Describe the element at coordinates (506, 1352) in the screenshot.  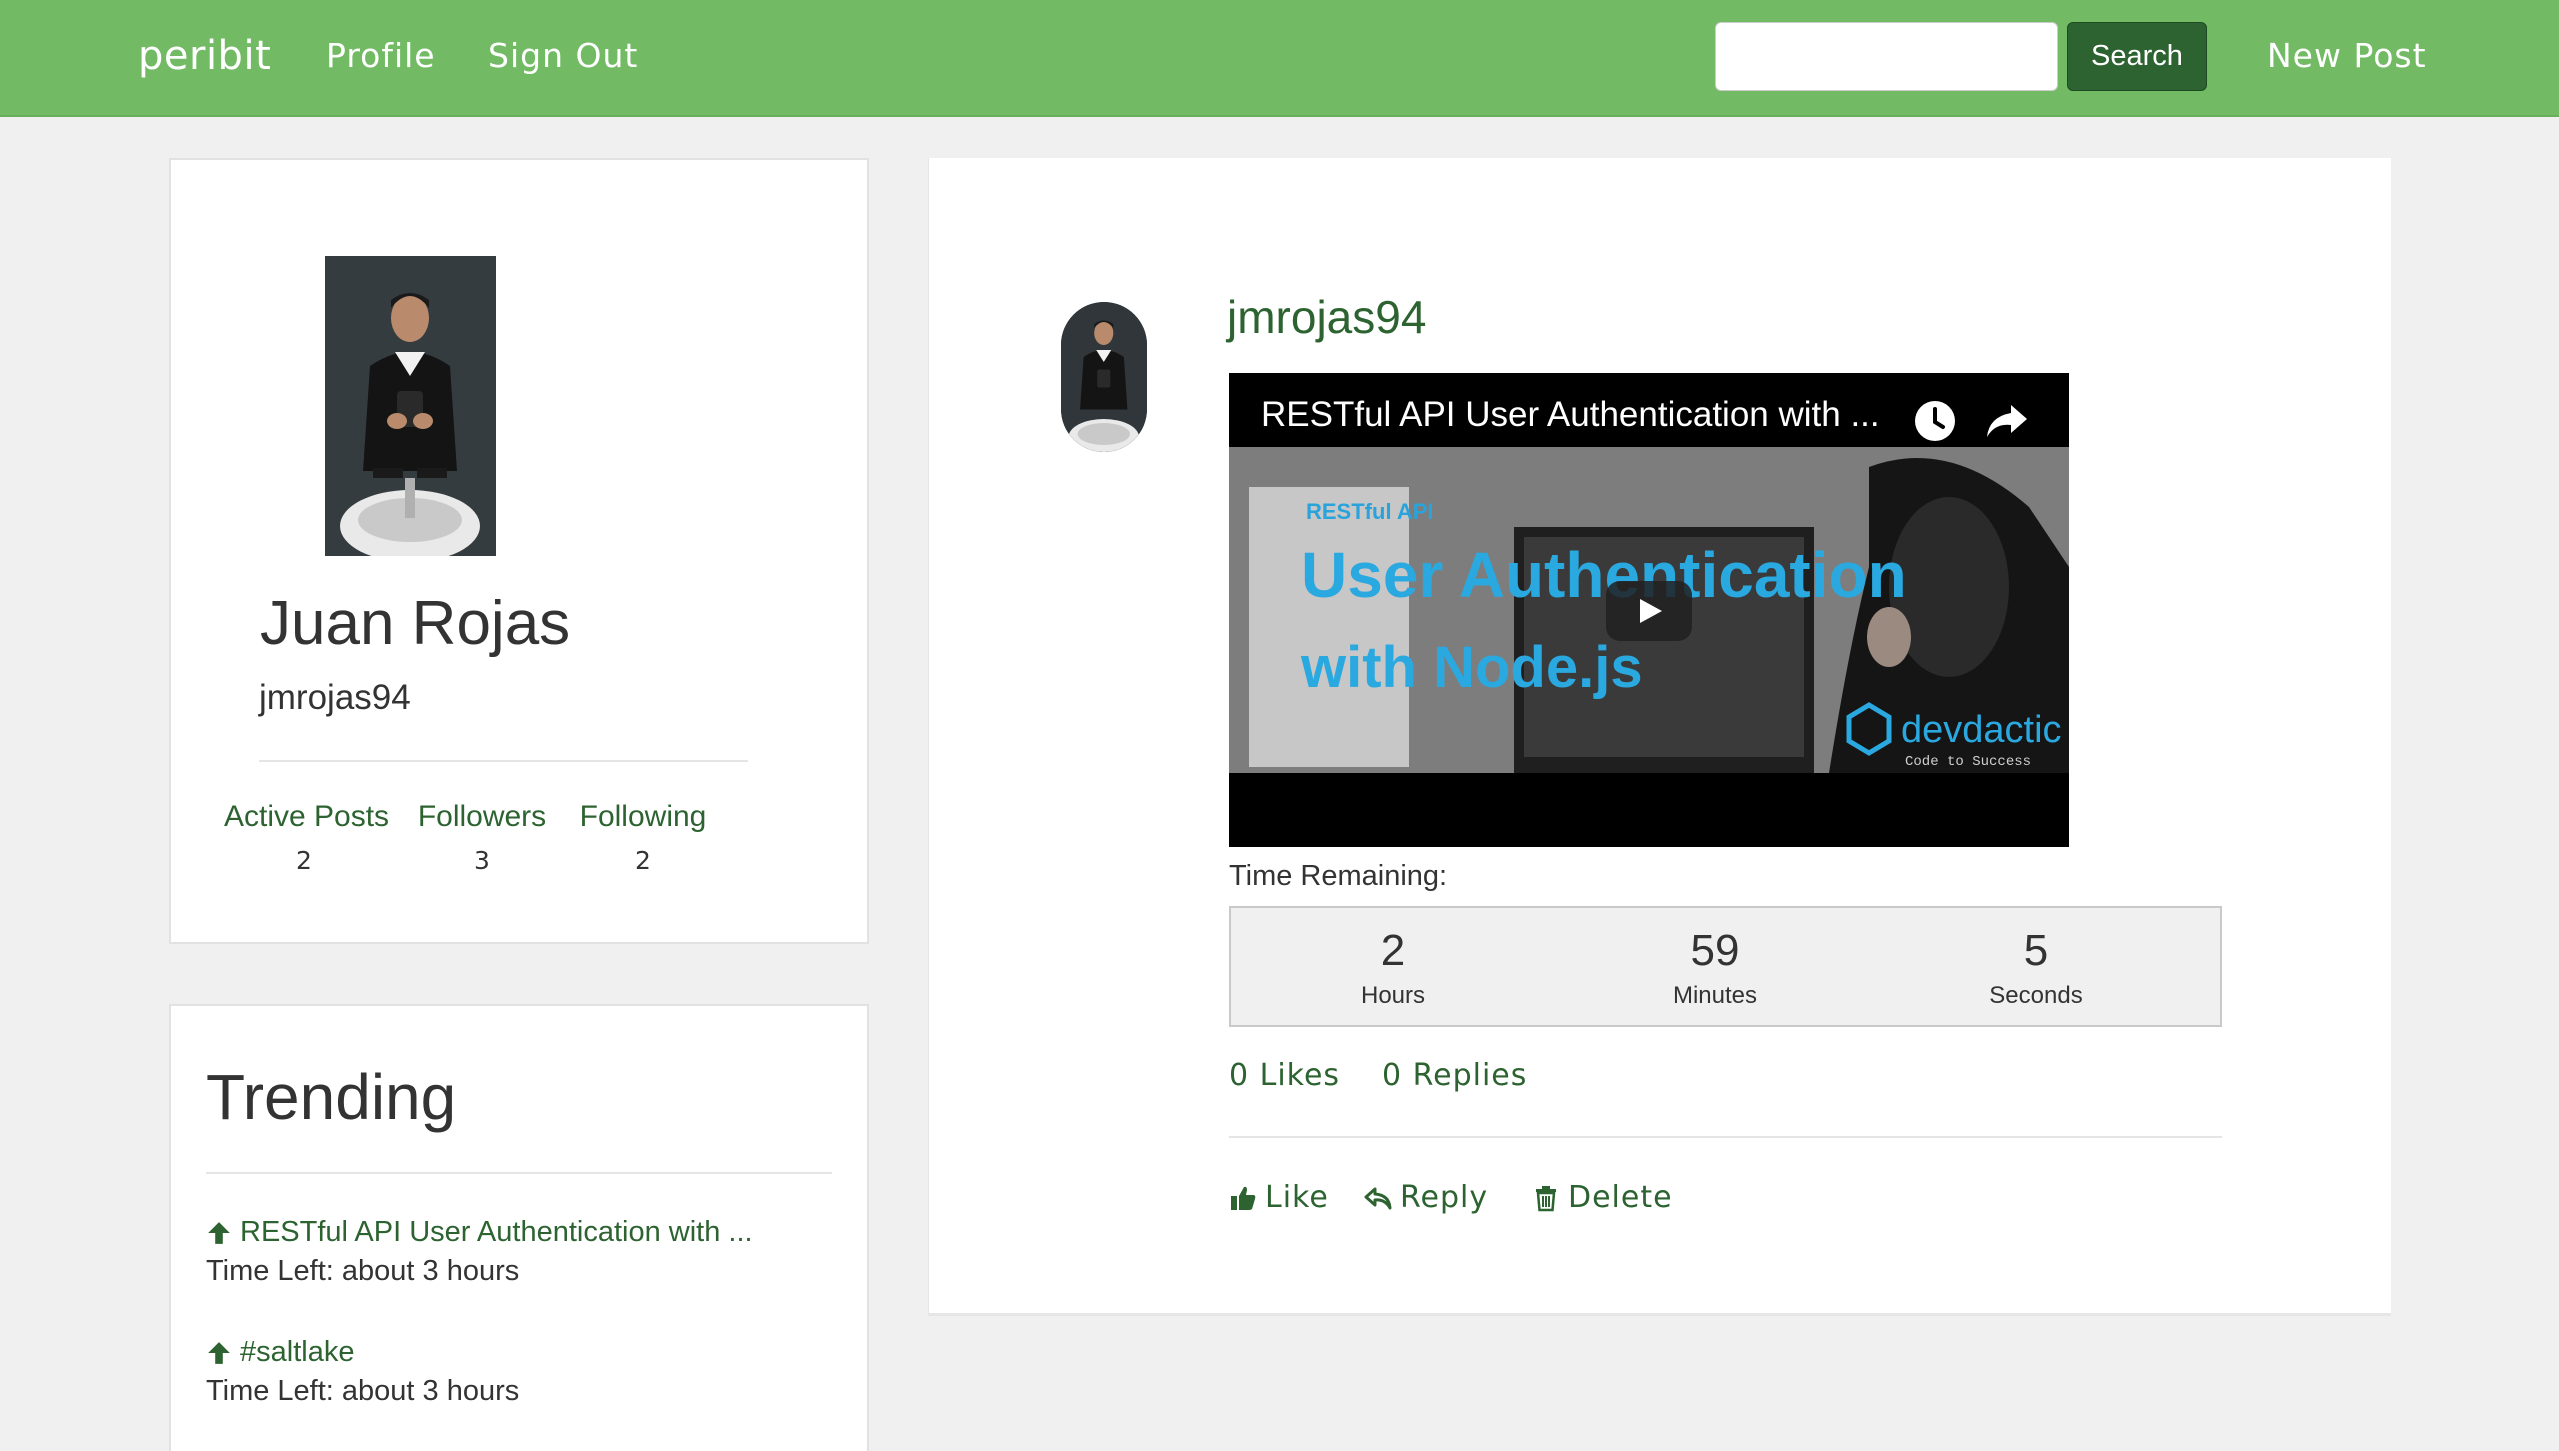
I see `trending-item-link: #saltlake` at that location.